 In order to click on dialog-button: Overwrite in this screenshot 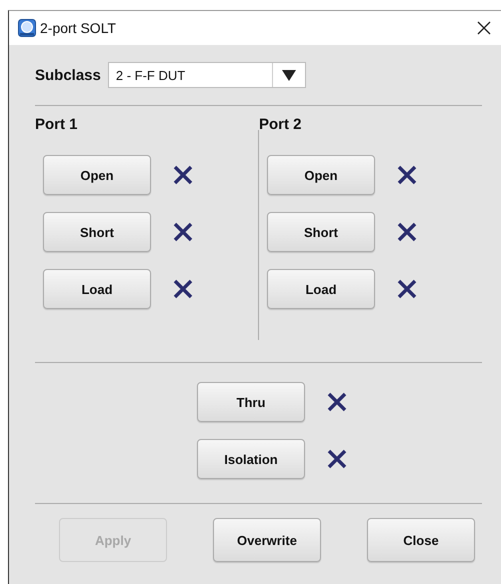, I will do `click(267, 540)`.